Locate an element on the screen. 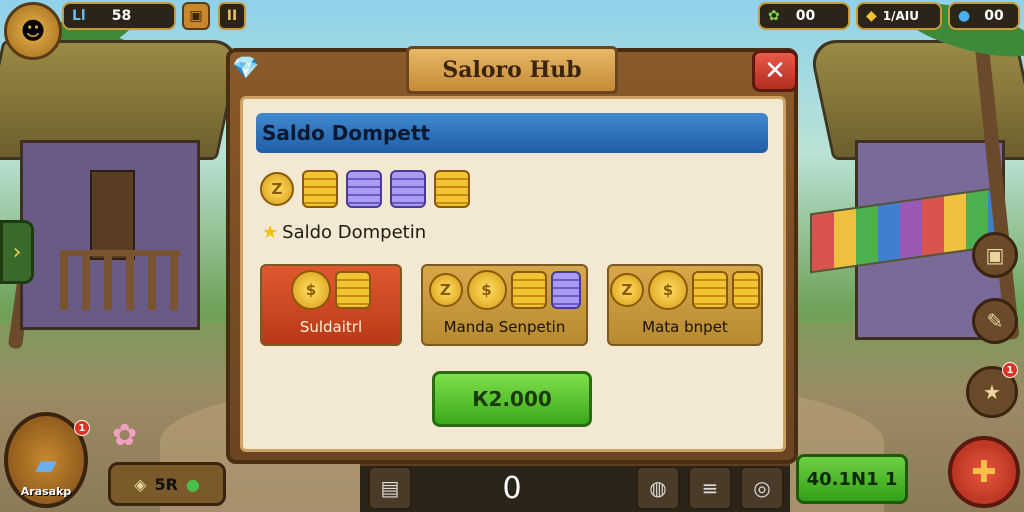  score-value: 0 is located at coordinates (512, 488).